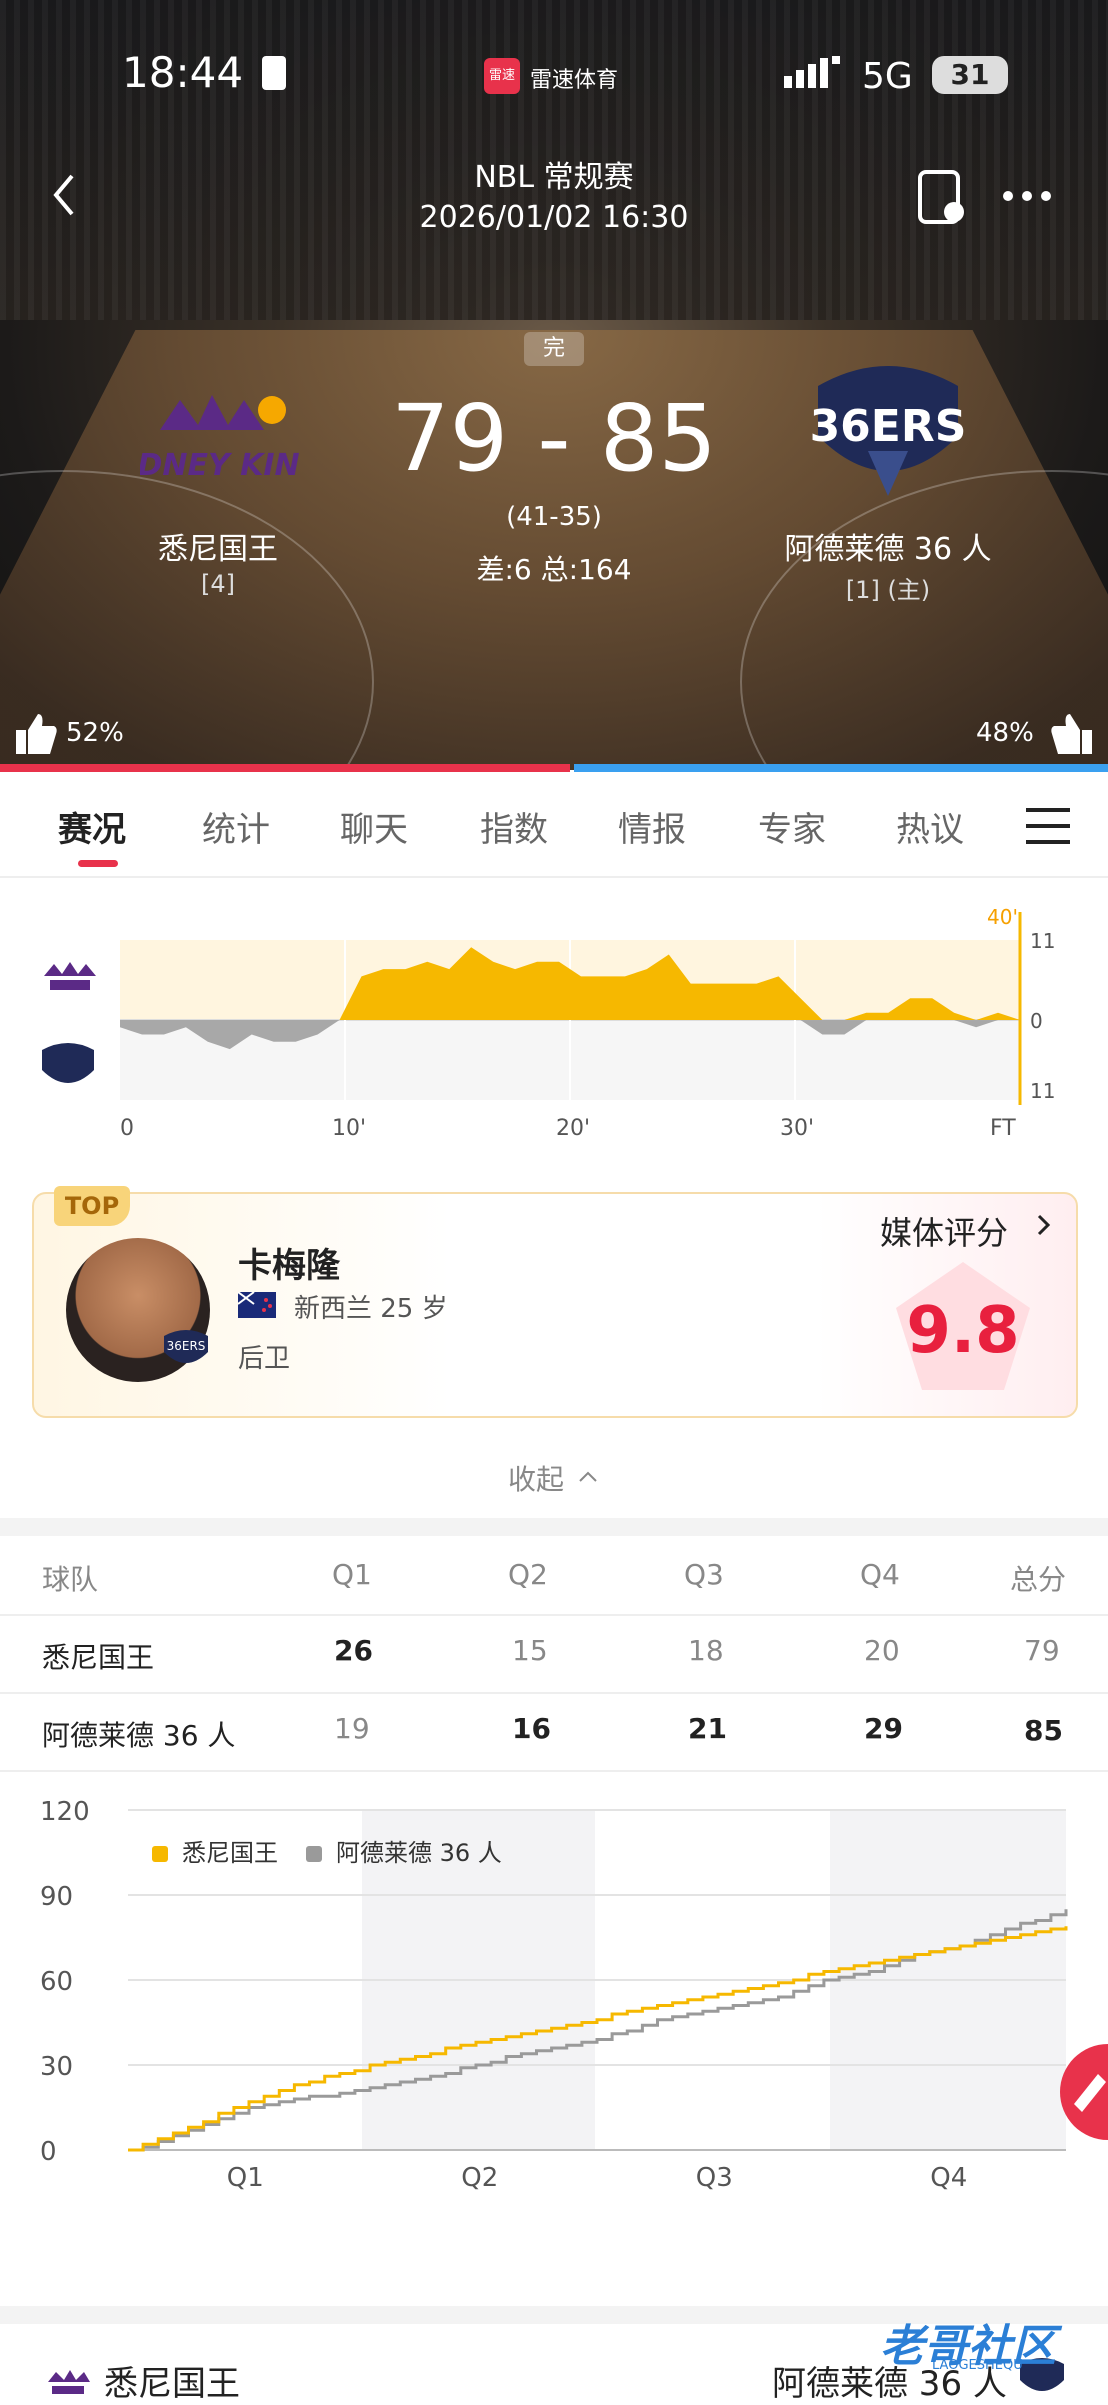  I want to click on player-name: 卡梅隆, so click(289, 1266).